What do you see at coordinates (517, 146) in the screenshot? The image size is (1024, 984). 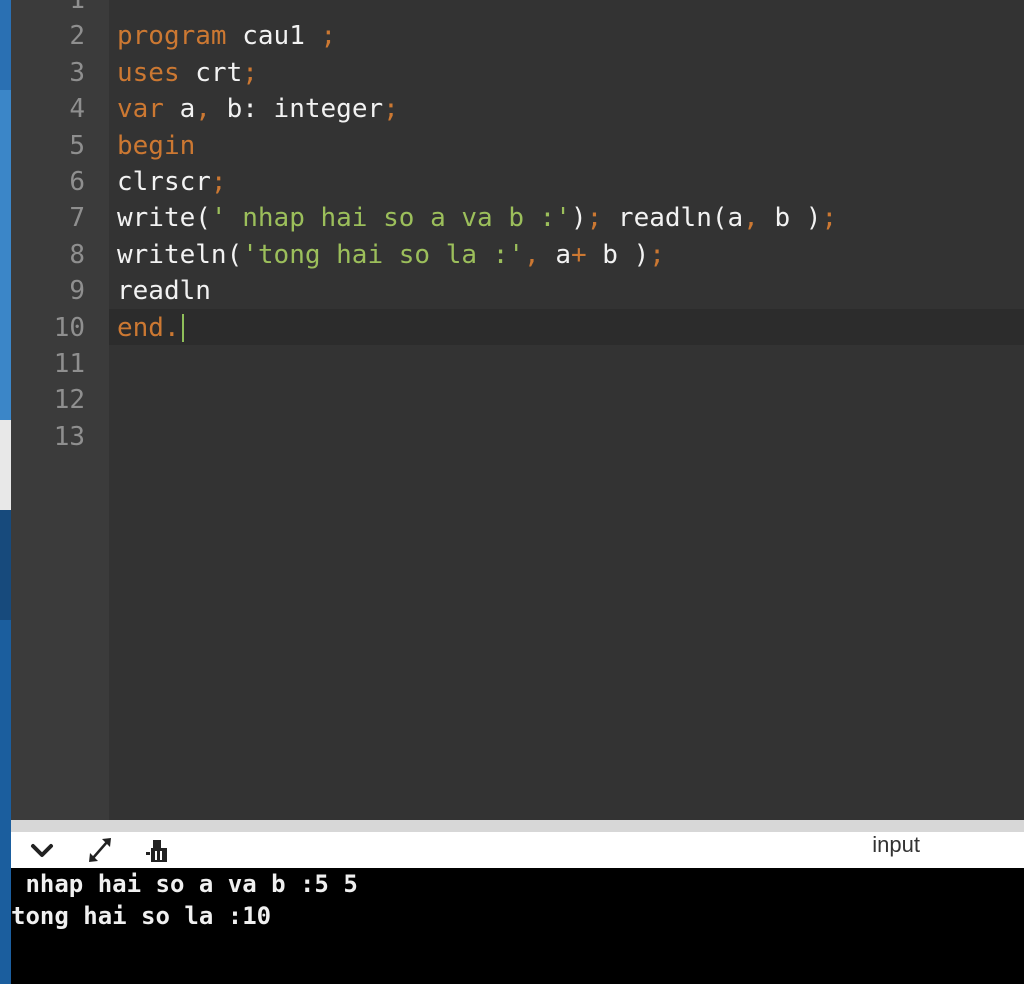 I see `code-line: 5 begin` at bounding box center [517, 146].